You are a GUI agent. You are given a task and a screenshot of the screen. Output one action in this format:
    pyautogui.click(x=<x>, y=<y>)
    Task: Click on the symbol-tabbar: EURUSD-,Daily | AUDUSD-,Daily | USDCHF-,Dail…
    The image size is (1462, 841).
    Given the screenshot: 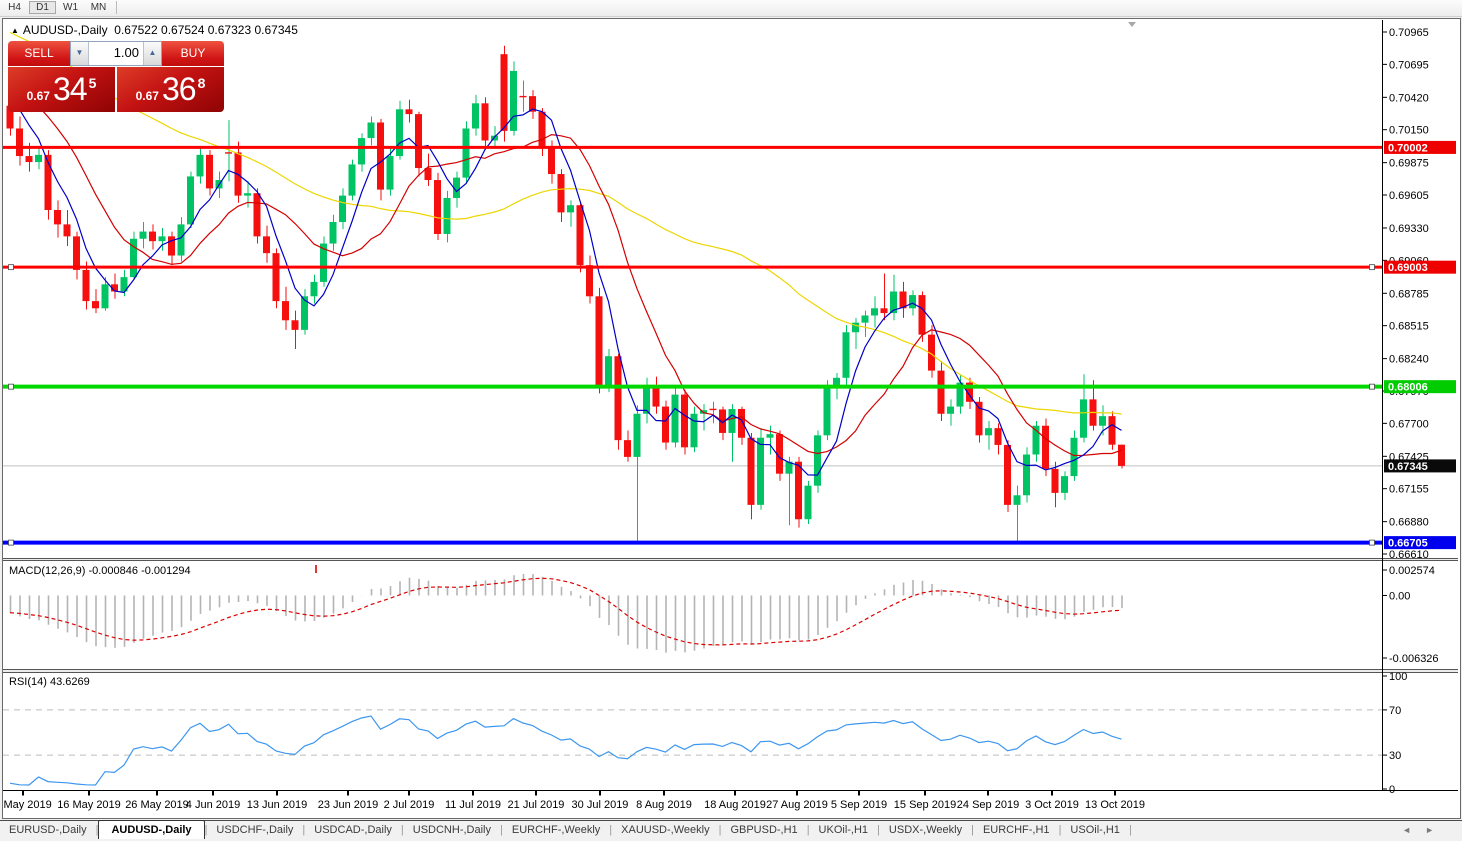 What is the action you would take?
    pyautogui.click(x=731, y=830)
    